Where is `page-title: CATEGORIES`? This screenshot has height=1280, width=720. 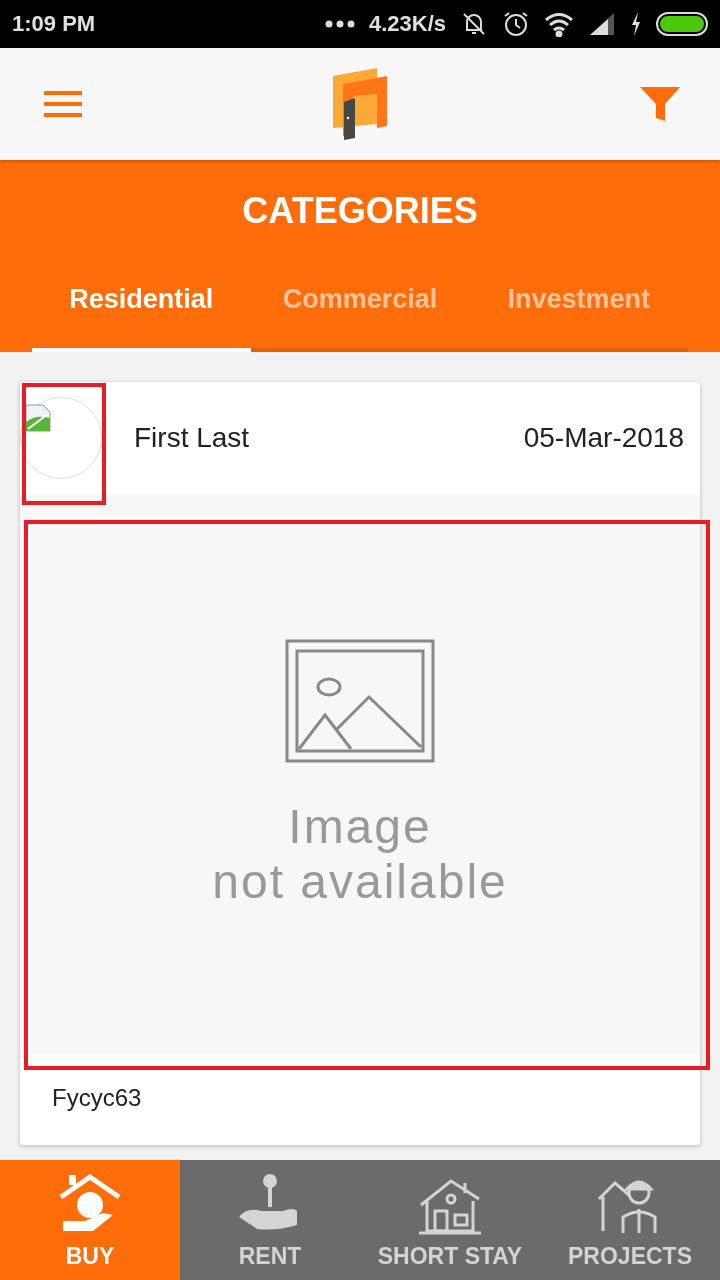 page-title: CATEGORIES is located at coordinates (360, 211).